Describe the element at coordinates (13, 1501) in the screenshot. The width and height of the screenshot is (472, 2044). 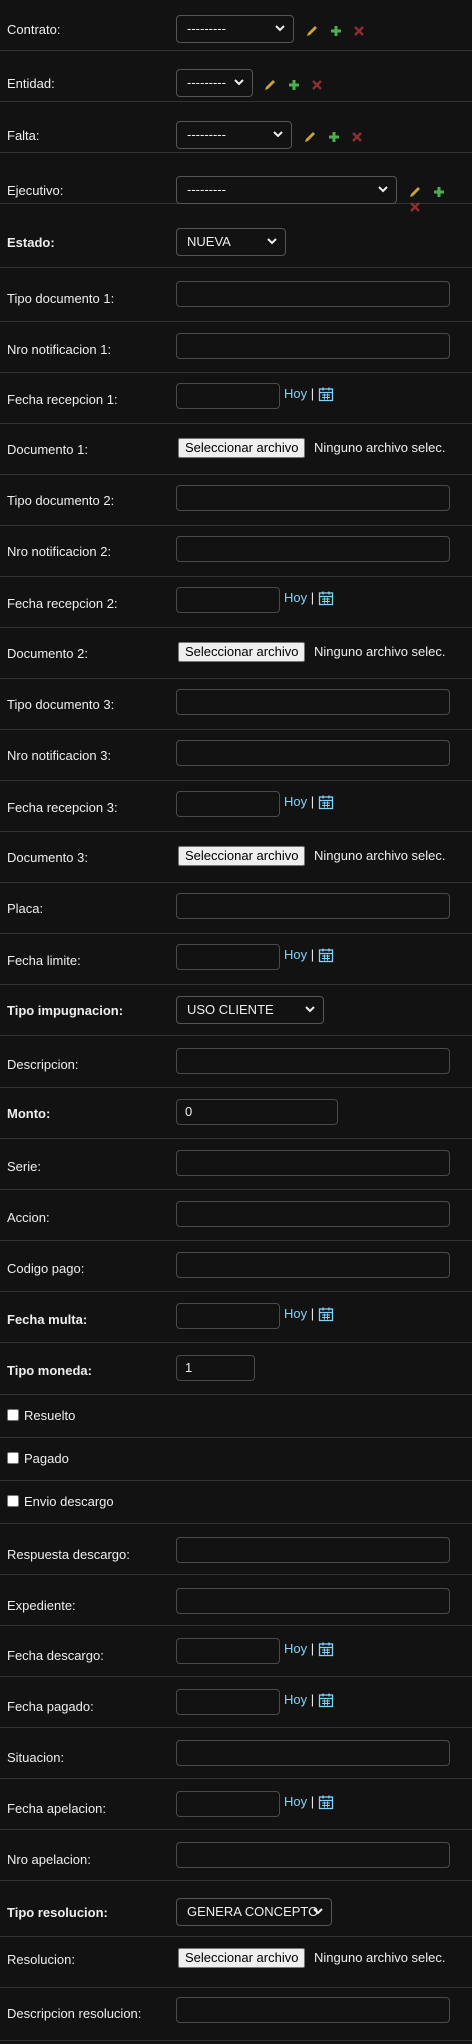
I see `envio-descargo-checkbox` at that location.